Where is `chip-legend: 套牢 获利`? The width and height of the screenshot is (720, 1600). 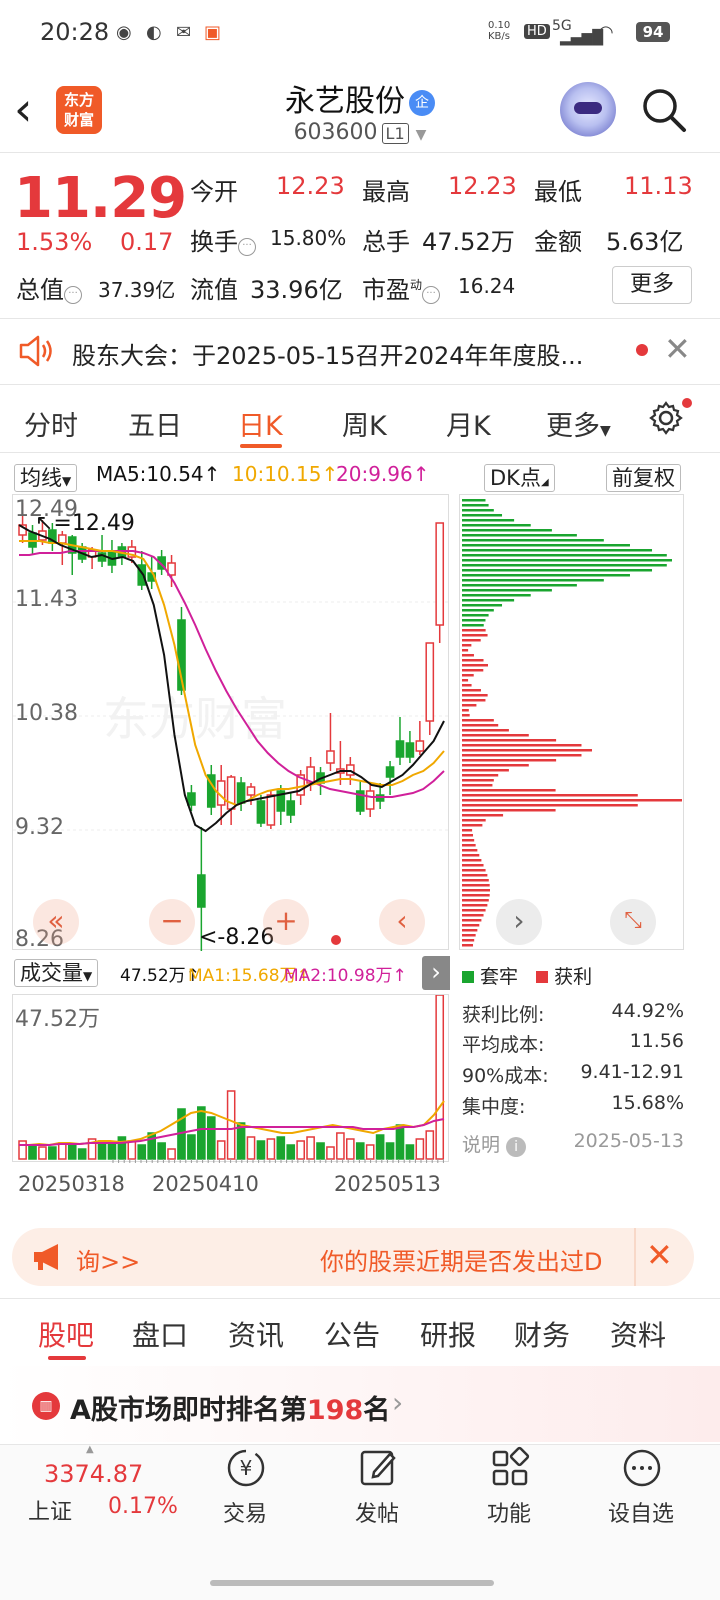 chip-legend: 套牢 获利 is located at coordinates (527, 975).